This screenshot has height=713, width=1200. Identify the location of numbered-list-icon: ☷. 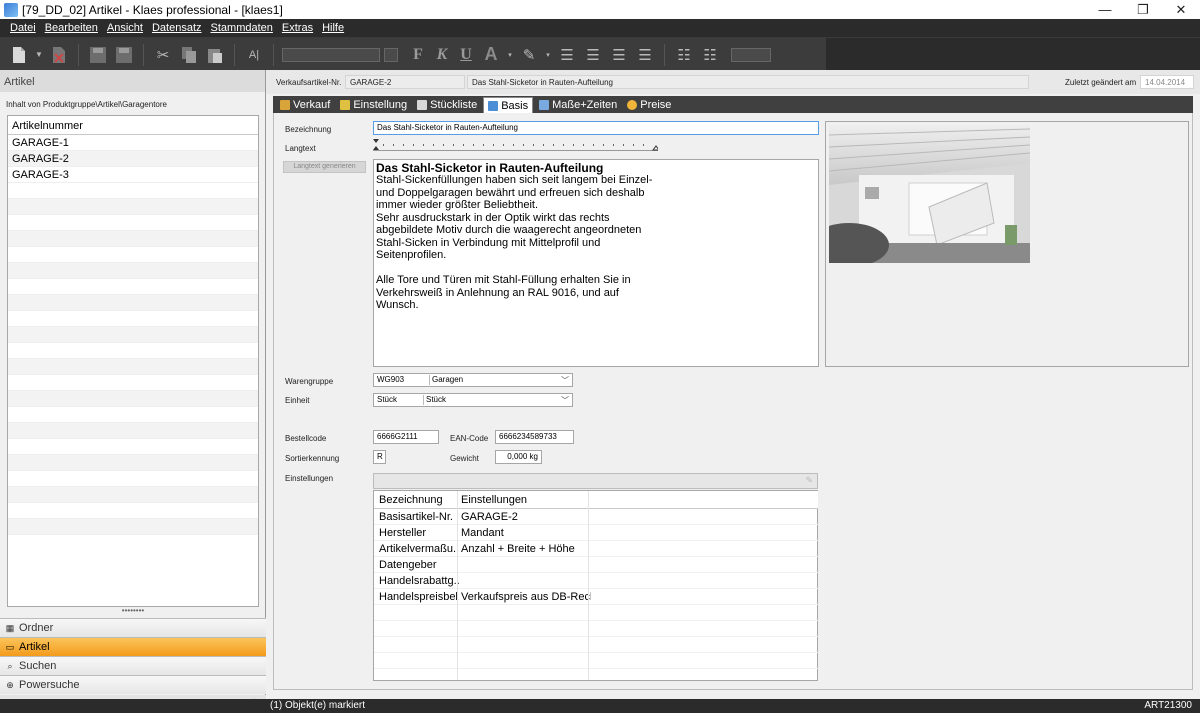
(710, 55).